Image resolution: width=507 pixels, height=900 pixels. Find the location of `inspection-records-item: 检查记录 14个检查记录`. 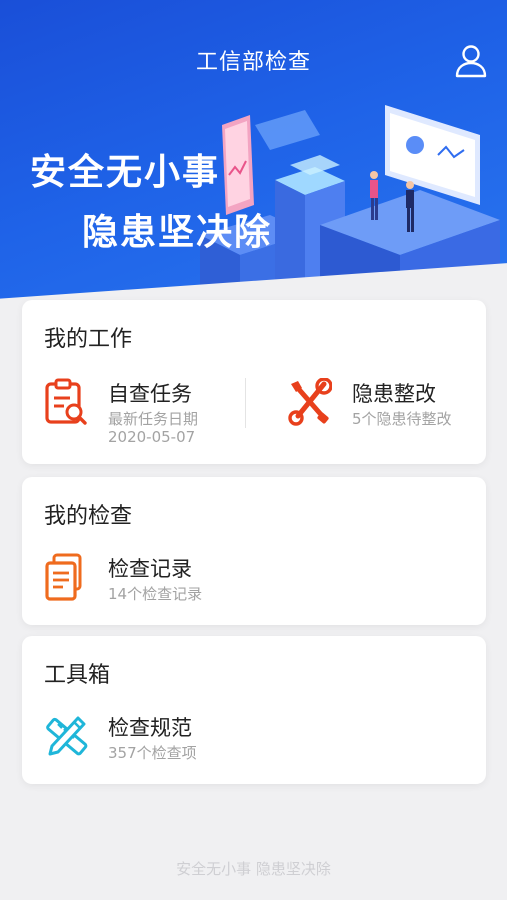

inspection-records-item: 检查记录 14个检查记录 is located at coordinates (174, 583).